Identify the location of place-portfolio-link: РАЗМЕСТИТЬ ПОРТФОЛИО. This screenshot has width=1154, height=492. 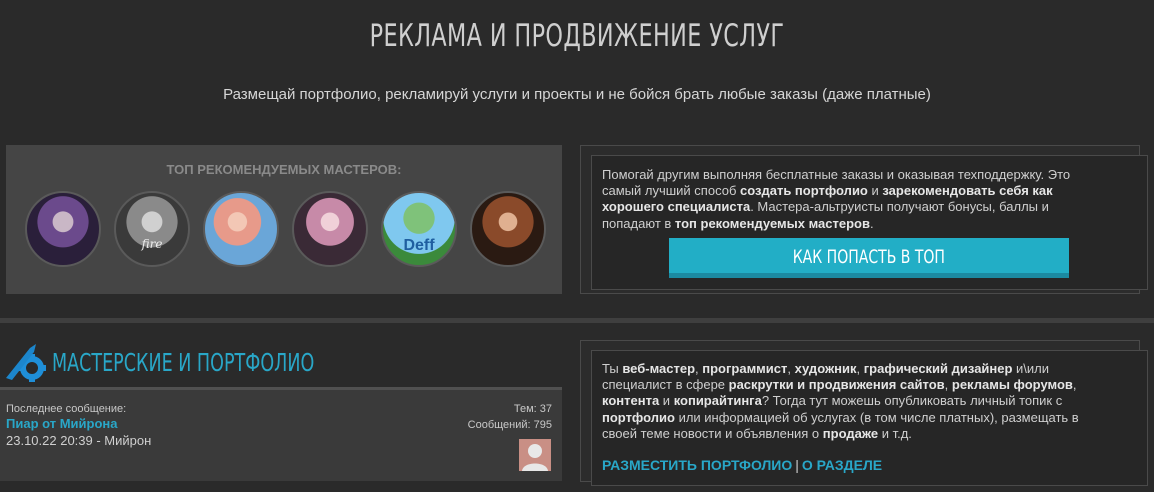
(697, 465).